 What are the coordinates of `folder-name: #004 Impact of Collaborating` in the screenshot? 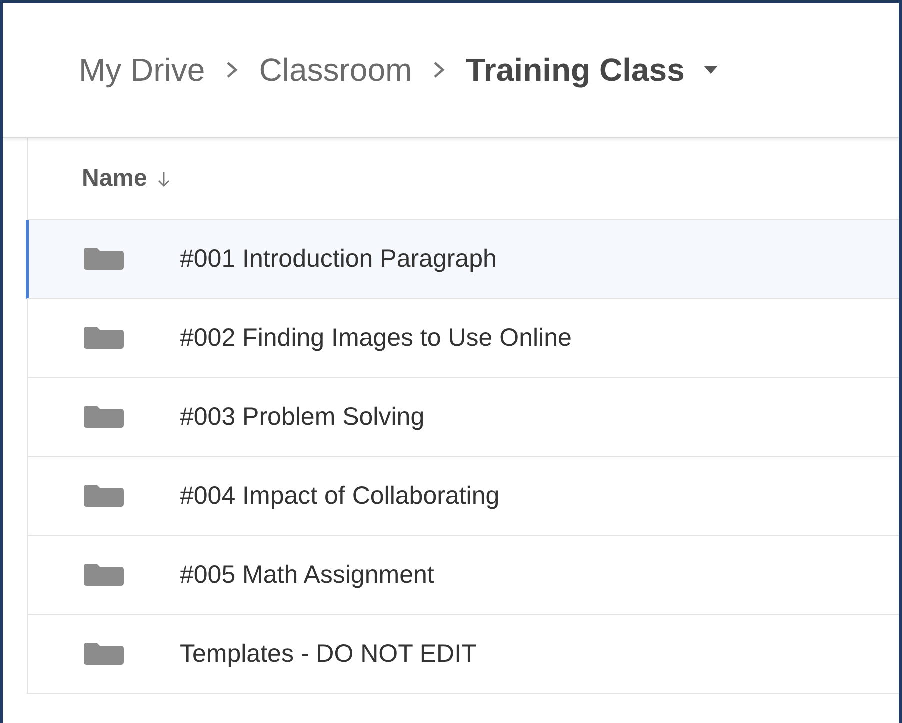 It's located at (340, 496).